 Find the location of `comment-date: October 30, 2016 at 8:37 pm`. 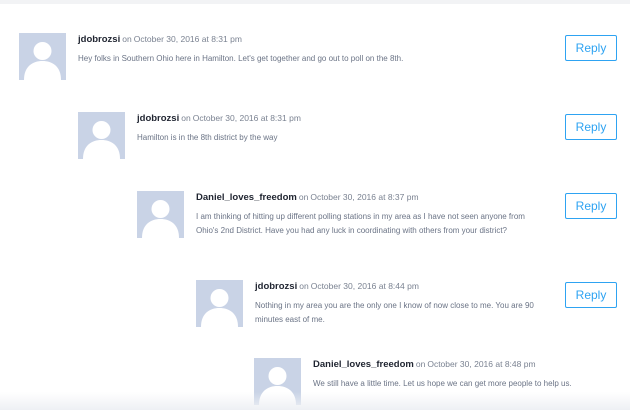

comment-date: October 30, 2016 at 8:37 pm is located at coordinates (364, 197).